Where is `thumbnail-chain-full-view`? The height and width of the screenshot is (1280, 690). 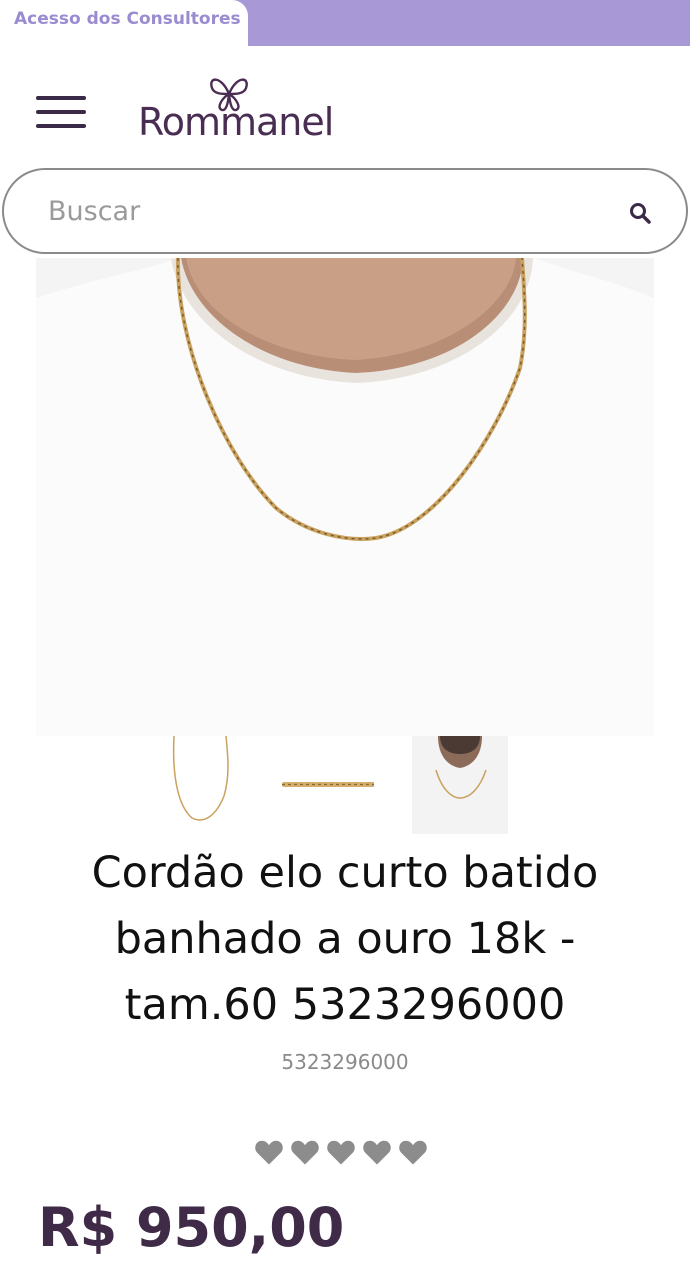 thumbnail-chain-full-view is located at coordinates (210, 785).